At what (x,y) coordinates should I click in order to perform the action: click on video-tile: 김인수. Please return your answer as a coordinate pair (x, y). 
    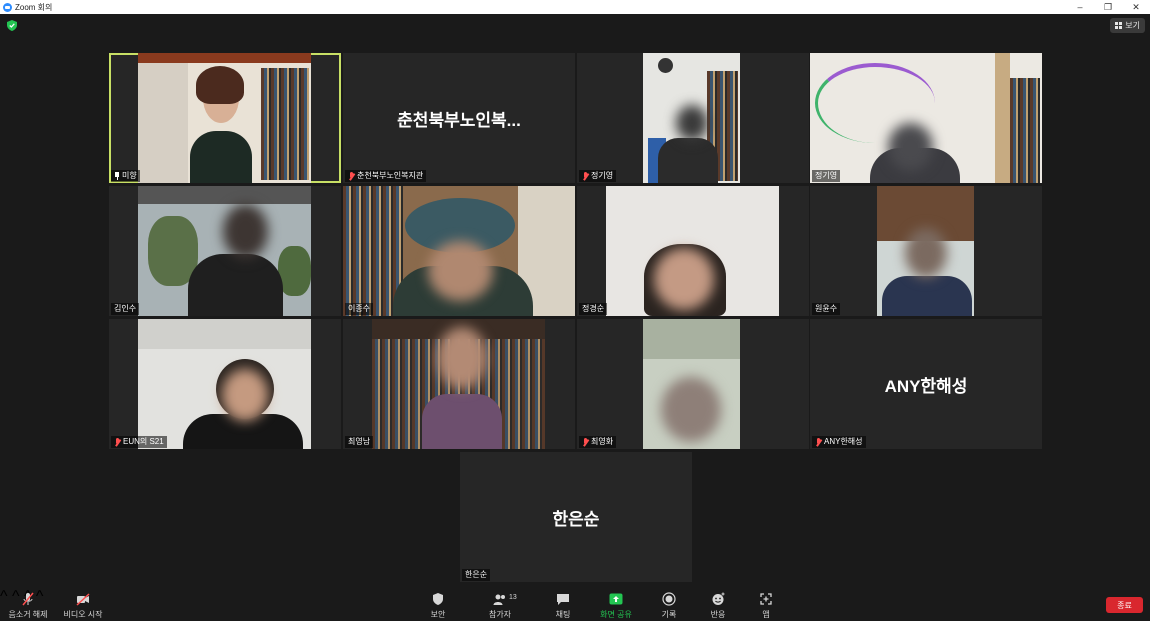
    Looking at the image, I should click on (225, 251).